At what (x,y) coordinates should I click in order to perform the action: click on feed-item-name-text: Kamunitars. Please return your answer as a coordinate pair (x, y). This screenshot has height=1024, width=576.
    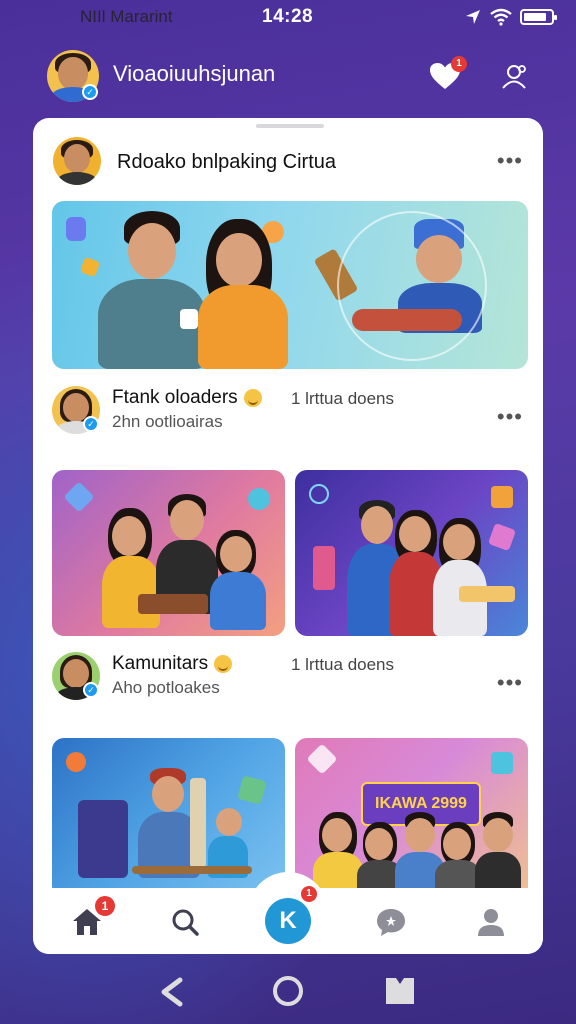
    Looking at the image, I should click on (160, 663).